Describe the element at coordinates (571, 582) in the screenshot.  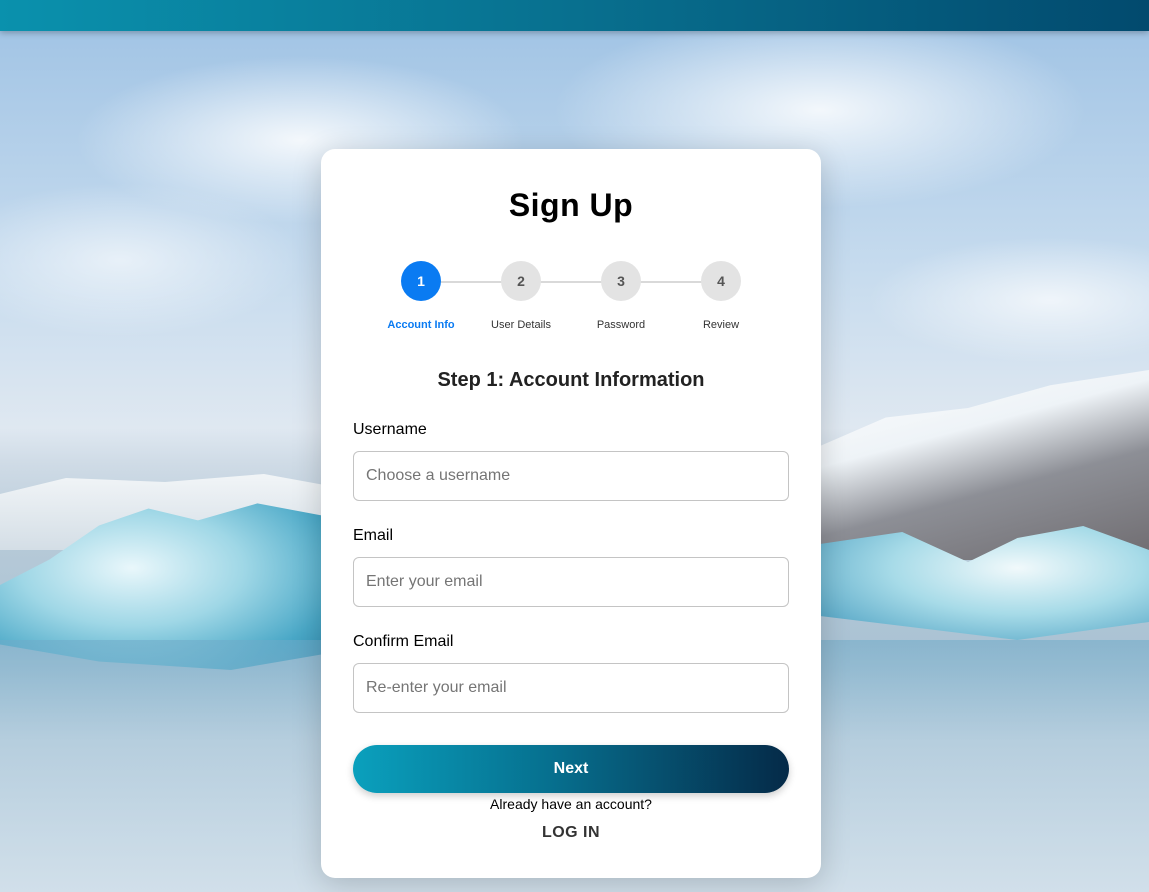
I see `email-input` at that location.